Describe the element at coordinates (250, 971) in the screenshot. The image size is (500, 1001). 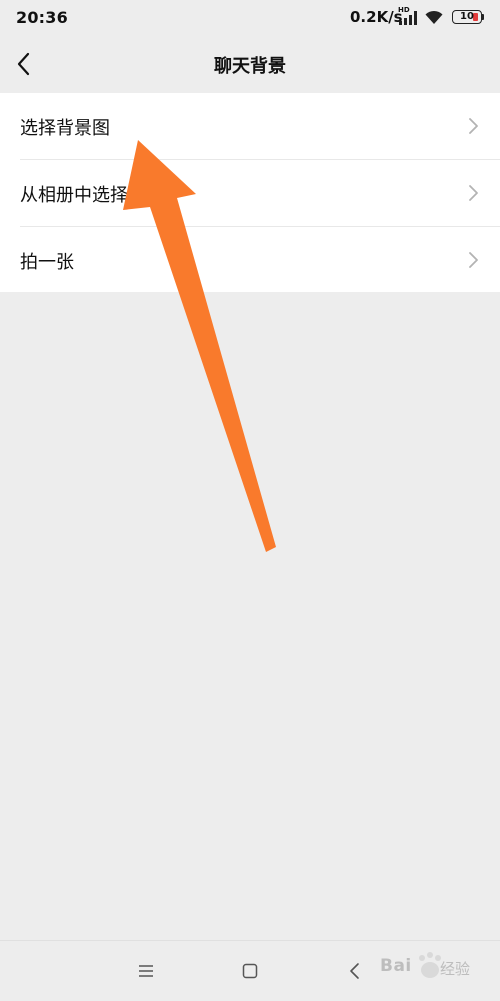
I see `home-icon` at that location.